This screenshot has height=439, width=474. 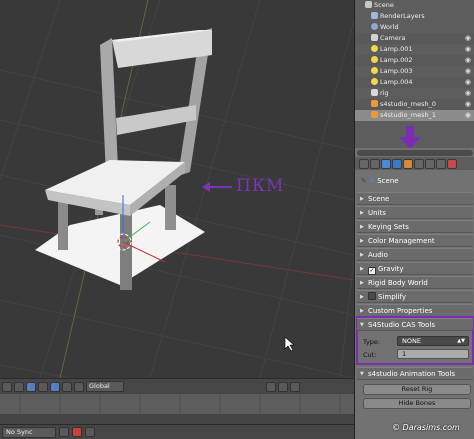 What do you see at coordinates (105, 386) in the screenshot?
I see `orientation-select: Global` at bounding box center [105, 386].